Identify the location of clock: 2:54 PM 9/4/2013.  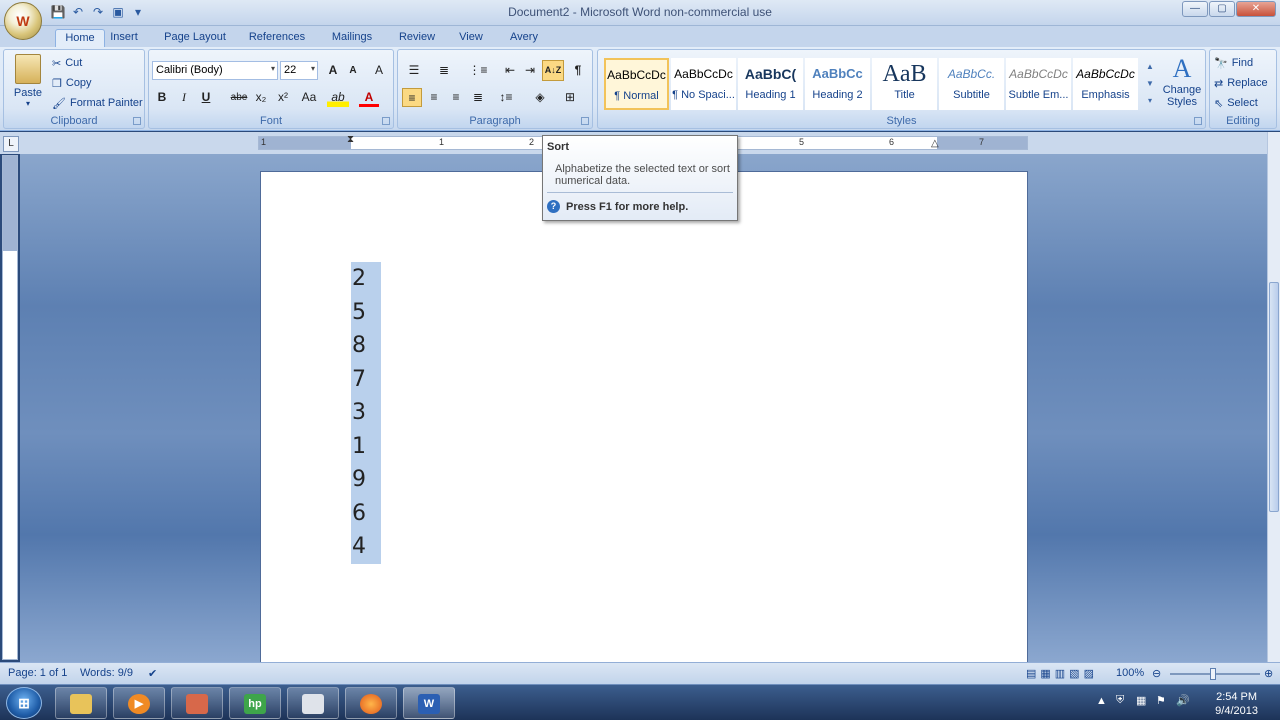
(1236, 704).